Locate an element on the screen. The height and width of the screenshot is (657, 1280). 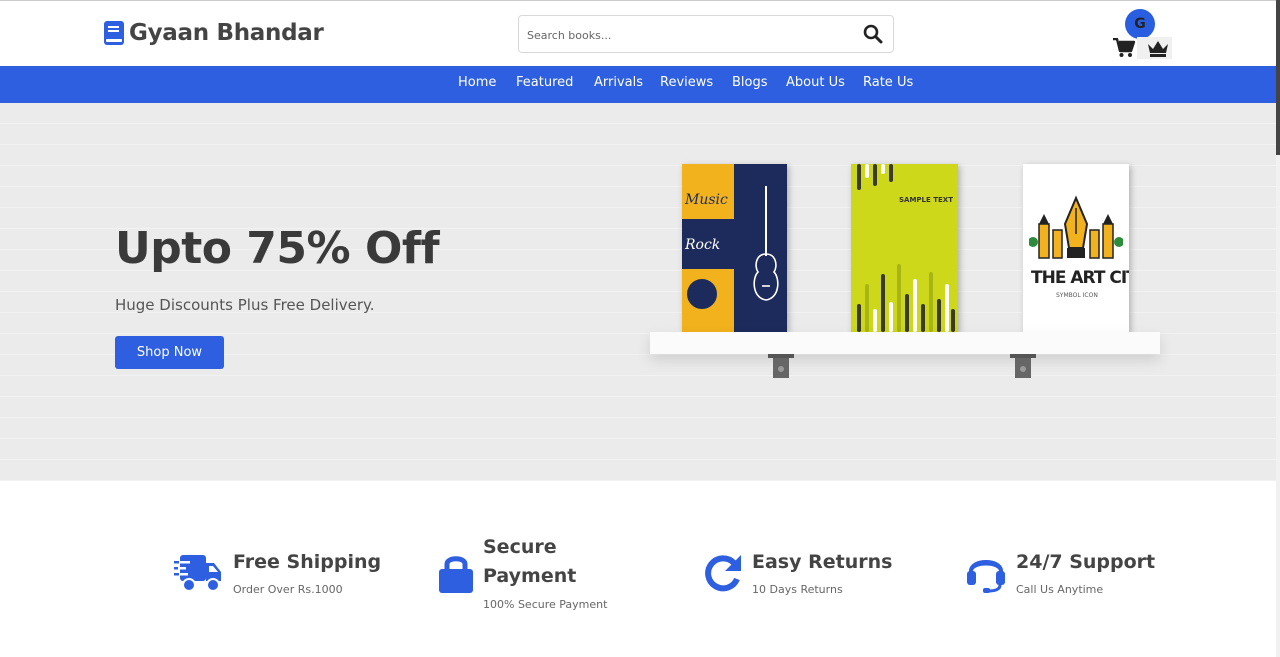
page-scrollbar is located at coordinates (1278, 328).